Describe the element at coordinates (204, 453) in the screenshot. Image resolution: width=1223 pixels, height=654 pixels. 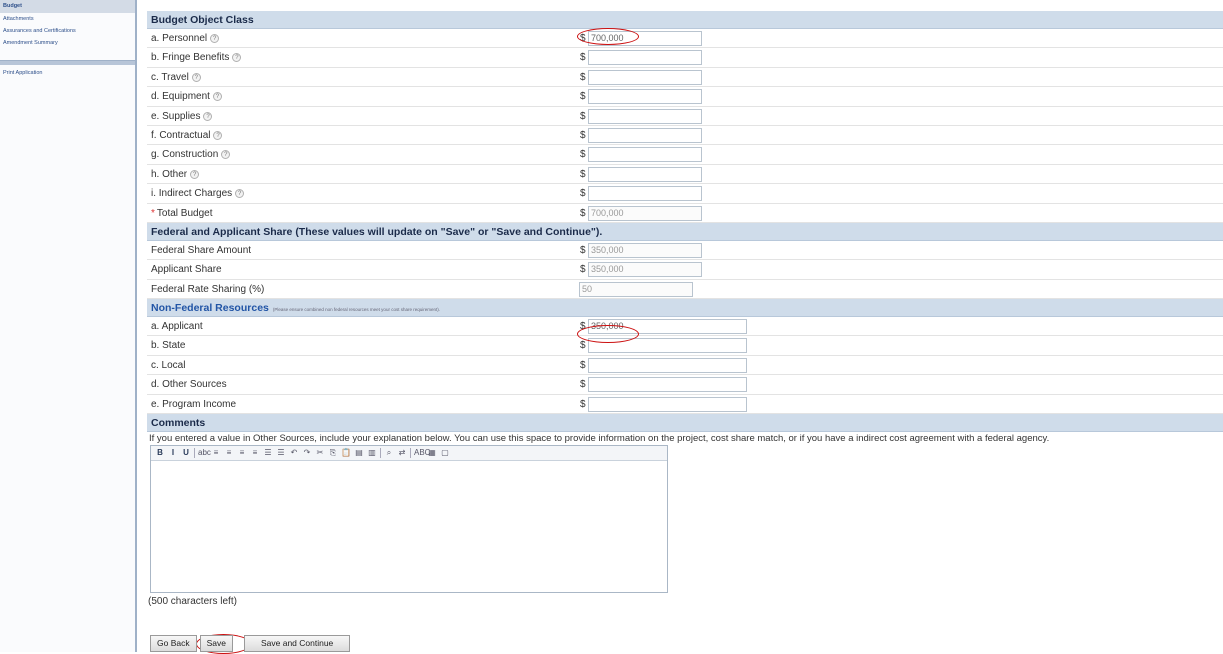
I see `strikethrough-icon: abc` at that location.